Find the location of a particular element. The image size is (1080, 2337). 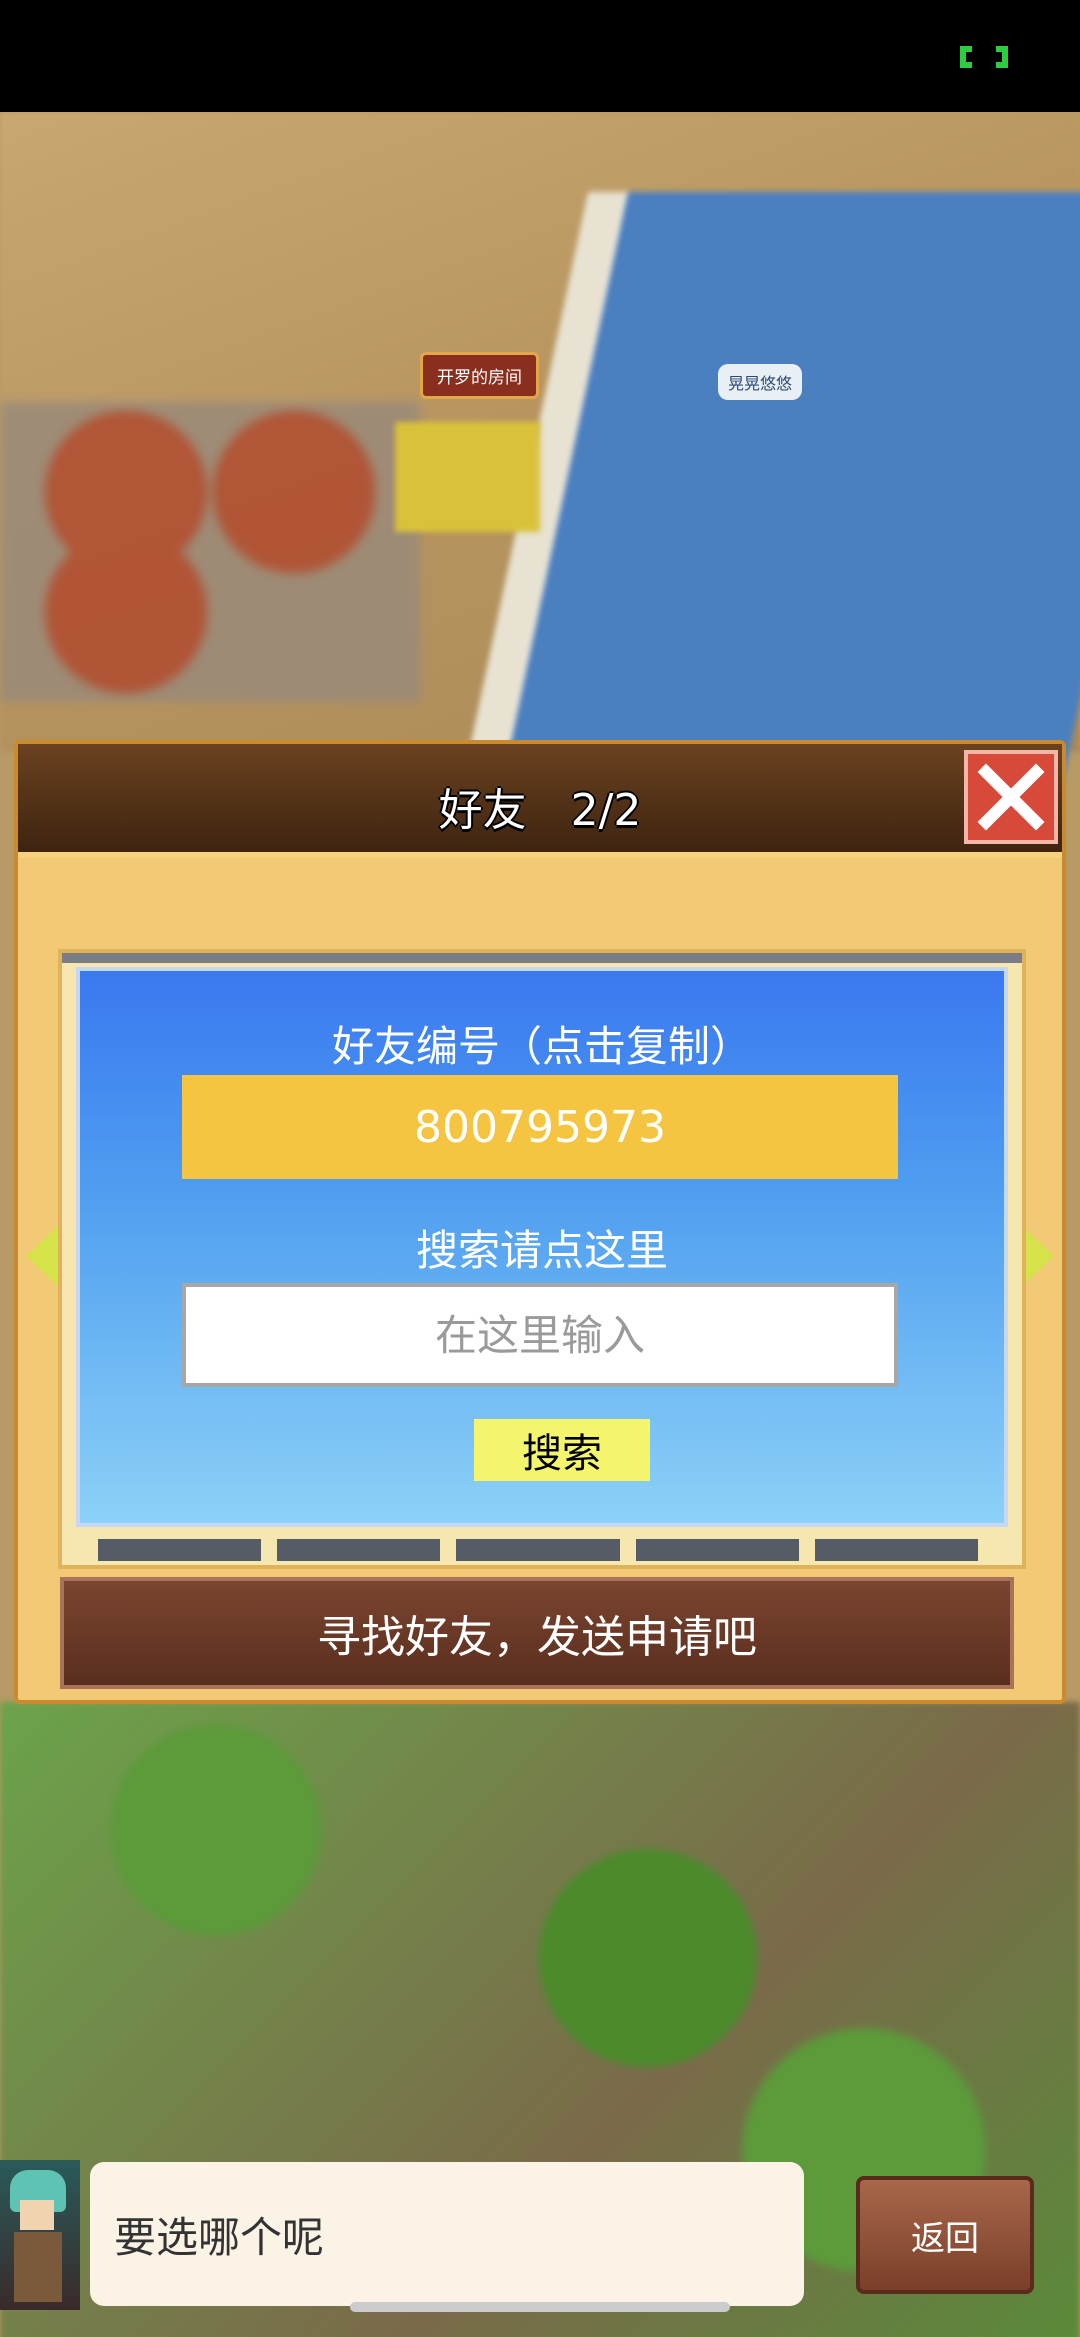

fullscreen-icon is located at coordinates (984, 57).